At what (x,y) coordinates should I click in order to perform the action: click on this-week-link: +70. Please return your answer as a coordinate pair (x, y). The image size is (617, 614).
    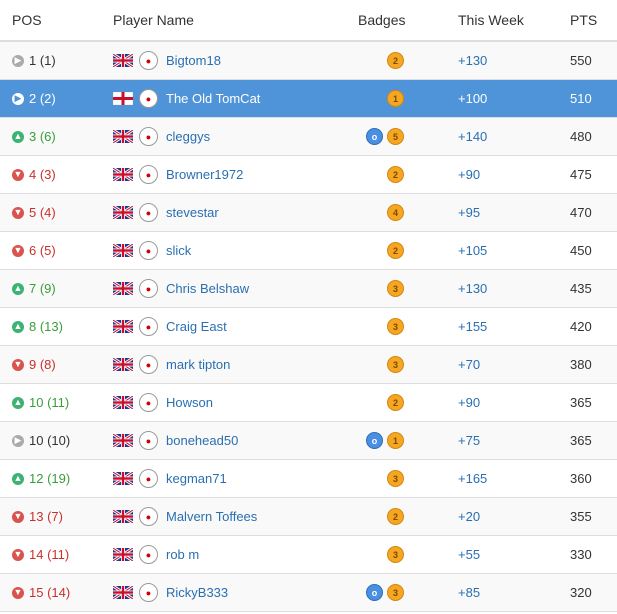
    Looking at the image, I should click on (469, 364).